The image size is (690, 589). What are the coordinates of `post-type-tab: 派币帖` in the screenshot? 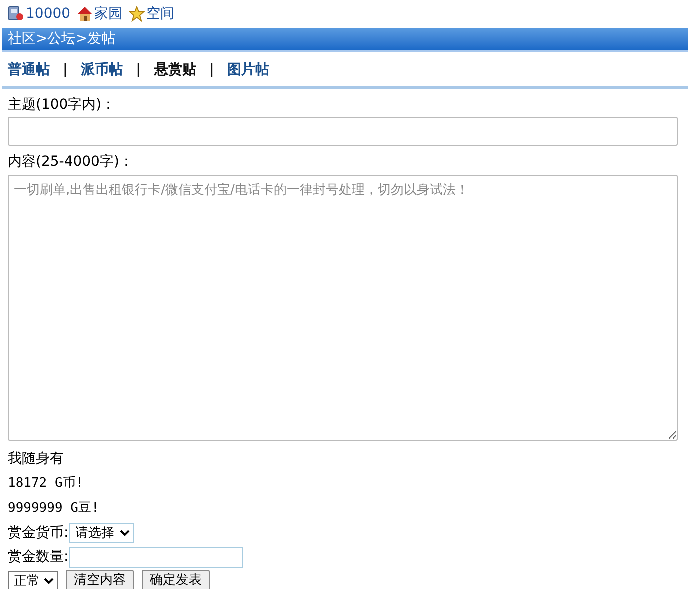 It's located at (102, 70).